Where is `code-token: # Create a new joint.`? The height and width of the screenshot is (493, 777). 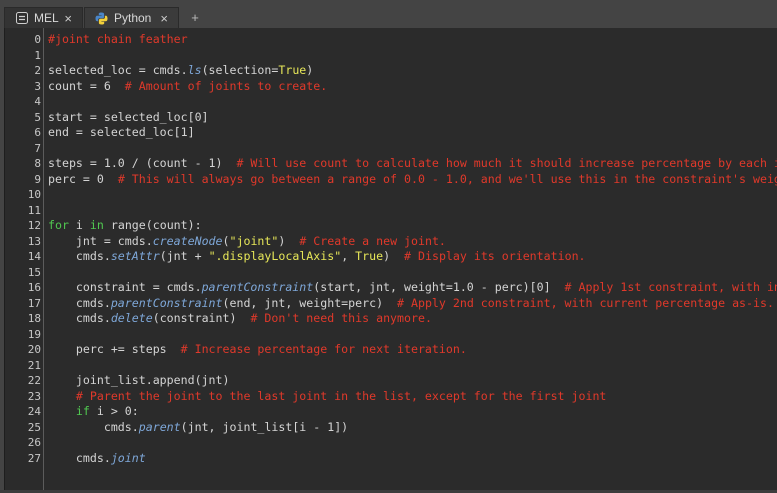 code-token: # Create a new joint. is located at coordinates (372, 240).